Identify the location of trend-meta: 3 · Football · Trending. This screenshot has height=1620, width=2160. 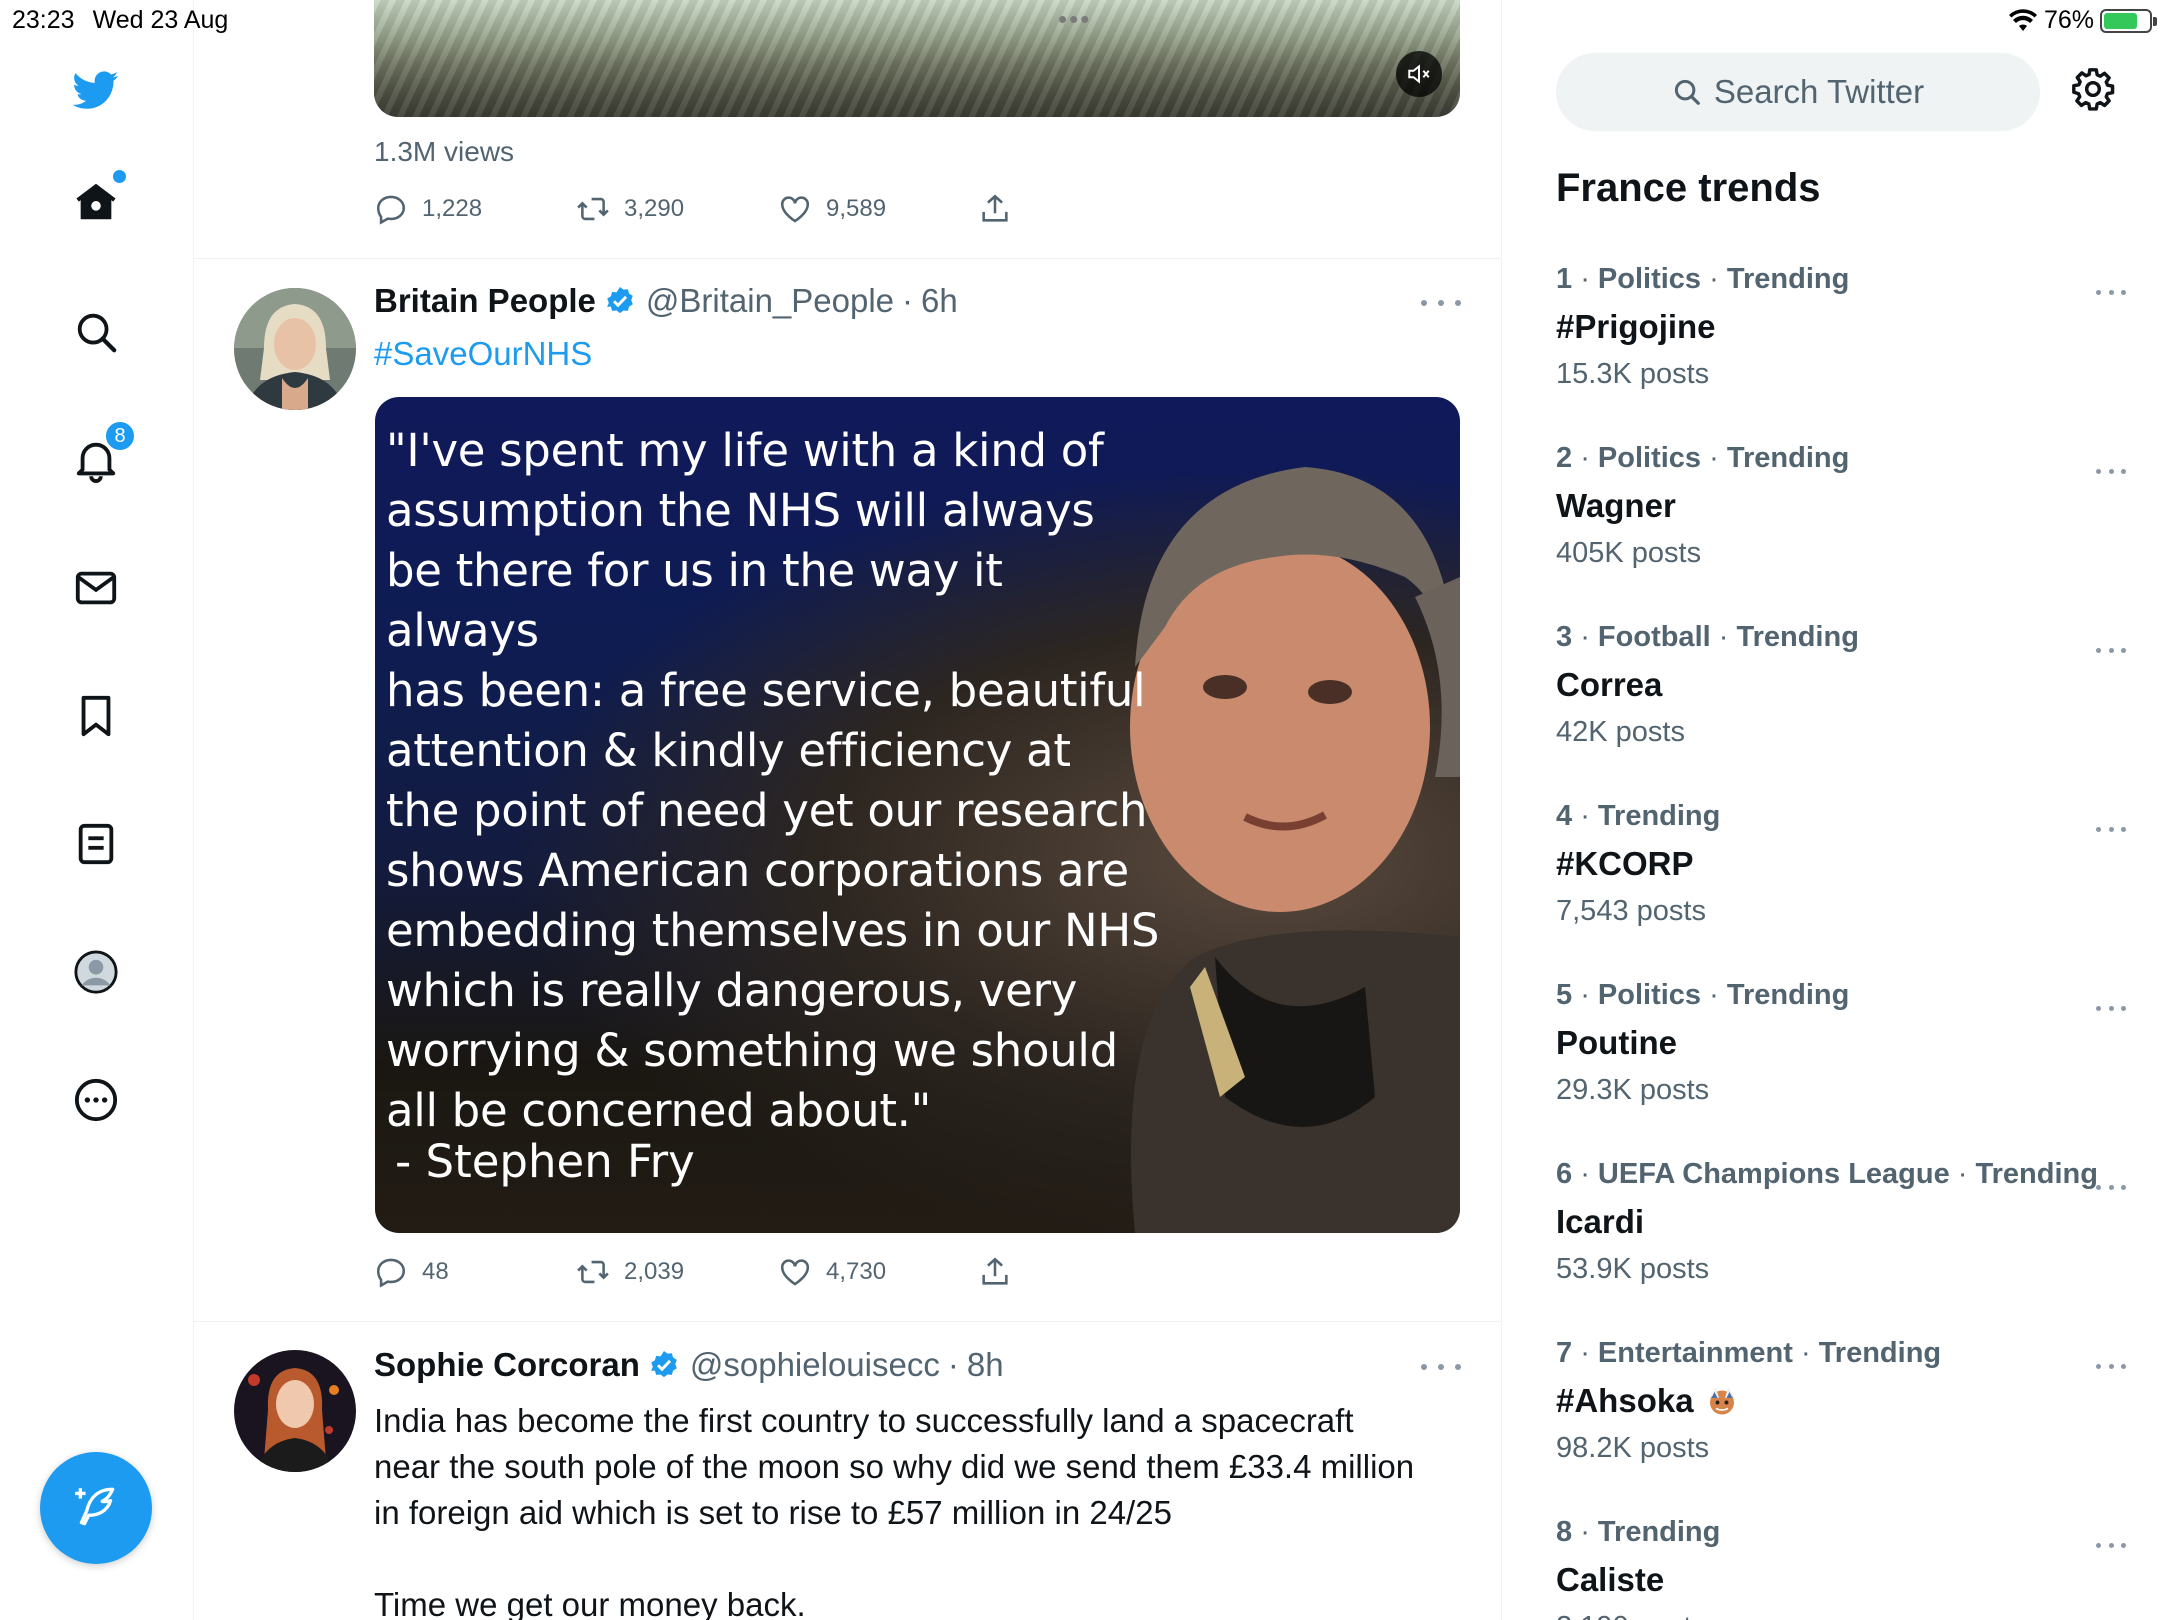
(1707, 637).